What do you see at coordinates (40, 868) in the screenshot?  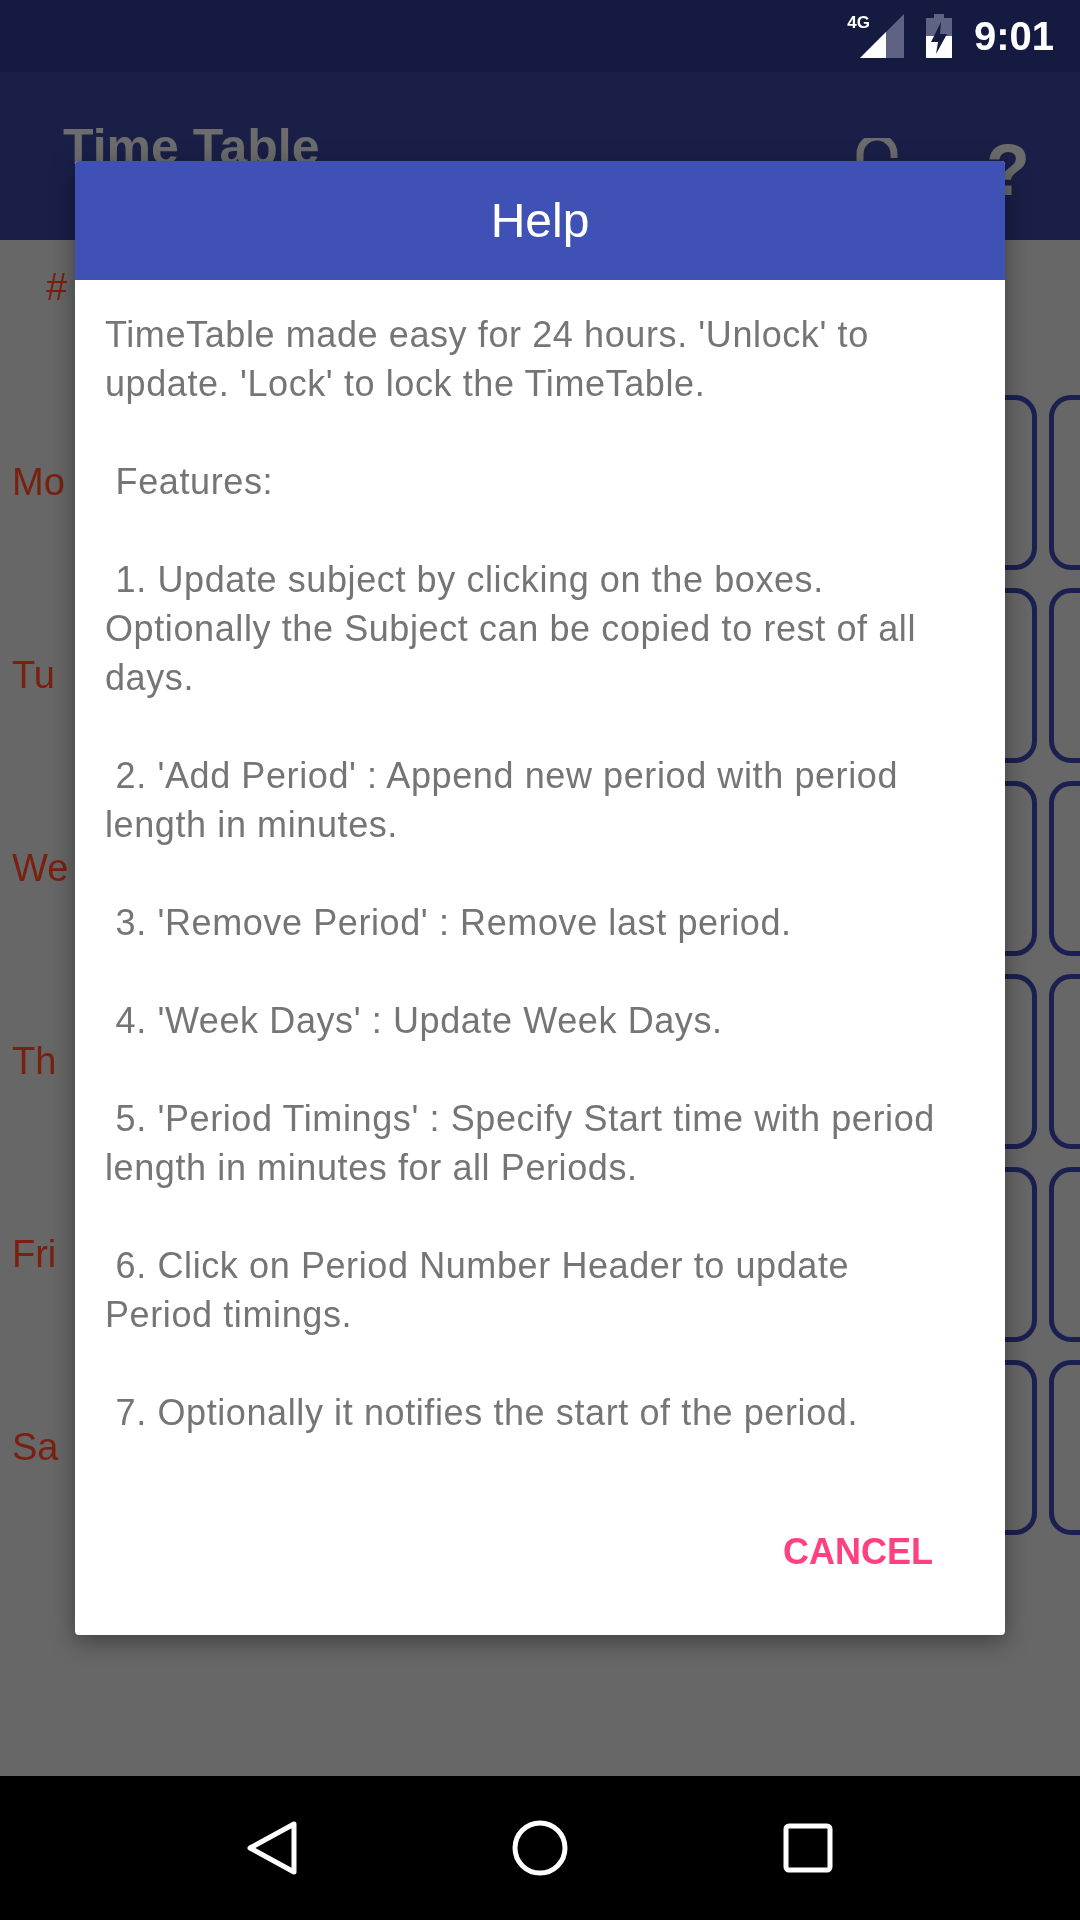 I see `day-label: We` at bounding box center [40, 868].